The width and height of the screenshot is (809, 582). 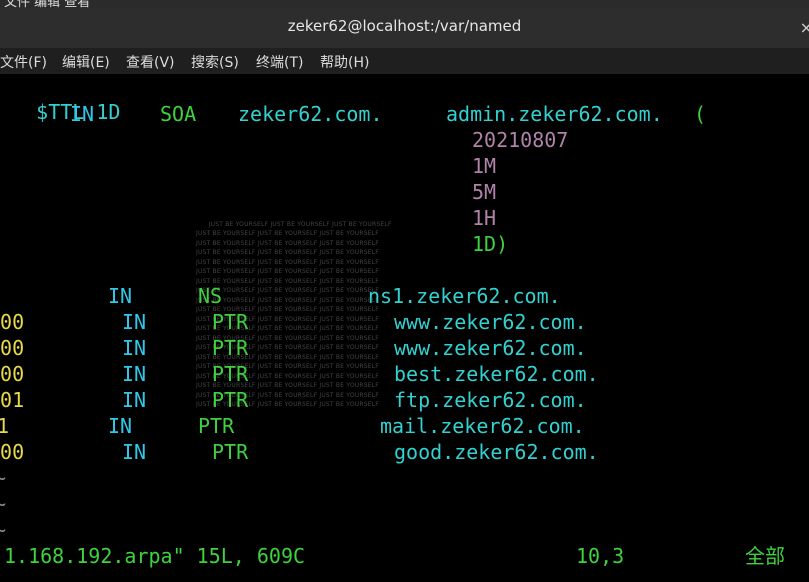 What do you see at coordinates (482, 426) in the screenshot?
I see `ptr-value: mail.zeker62.com.` at bounding box center [482, 426].